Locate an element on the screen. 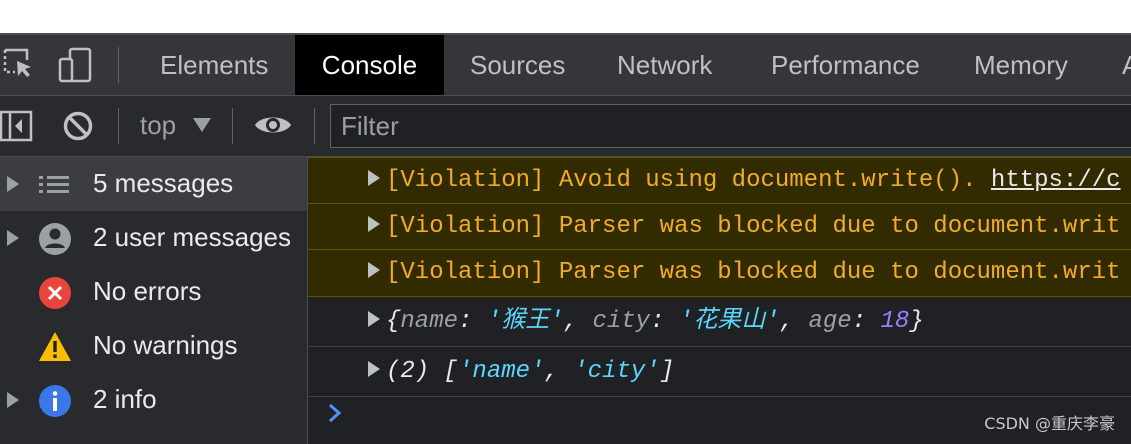  clear-console-icon is located at coordinates (78, 128).